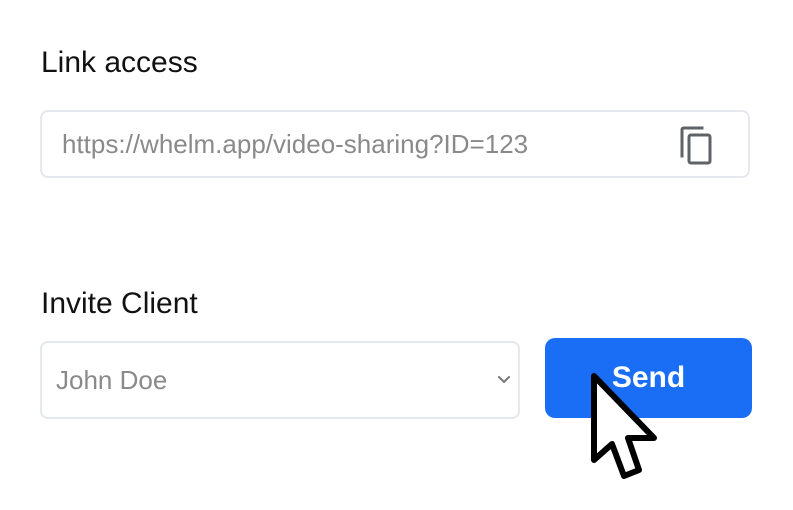 The image size is (793, 510). I want to click on send-button: Send, so click(648, 378).